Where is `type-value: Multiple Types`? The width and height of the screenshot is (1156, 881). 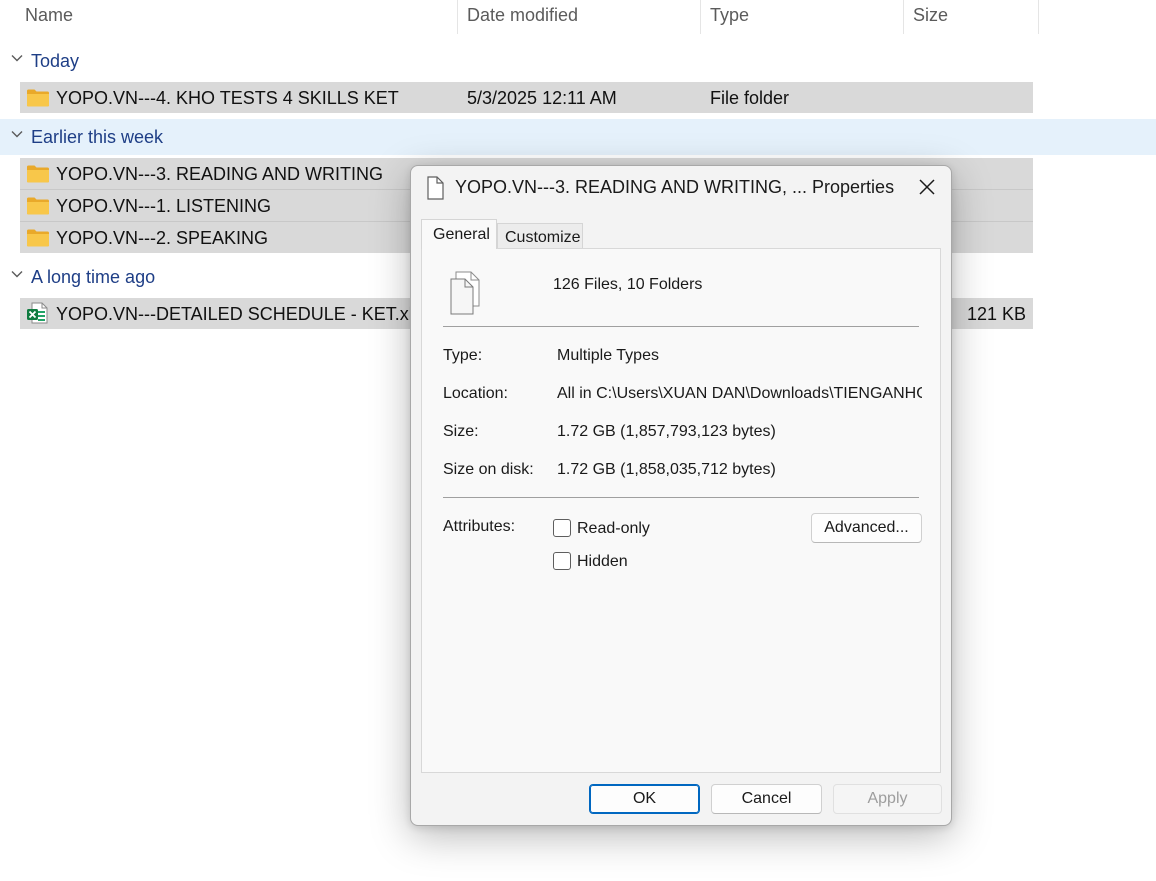 type-value: Multiple Types is located at coordinates (608, 355).